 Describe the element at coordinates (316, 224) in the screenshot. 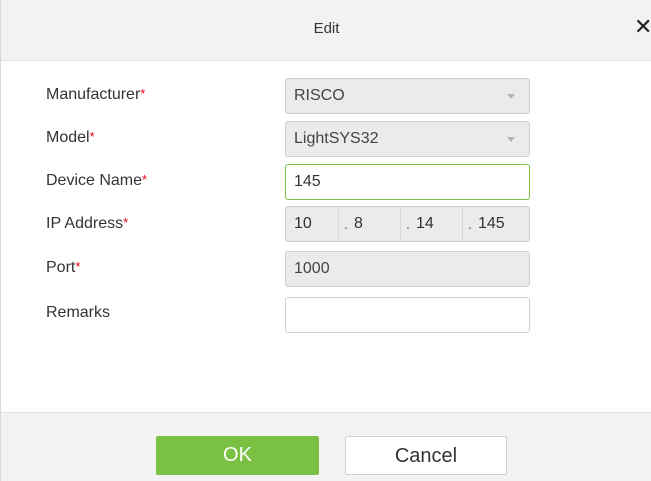

I see `ip-octet-1: 10` at that location.